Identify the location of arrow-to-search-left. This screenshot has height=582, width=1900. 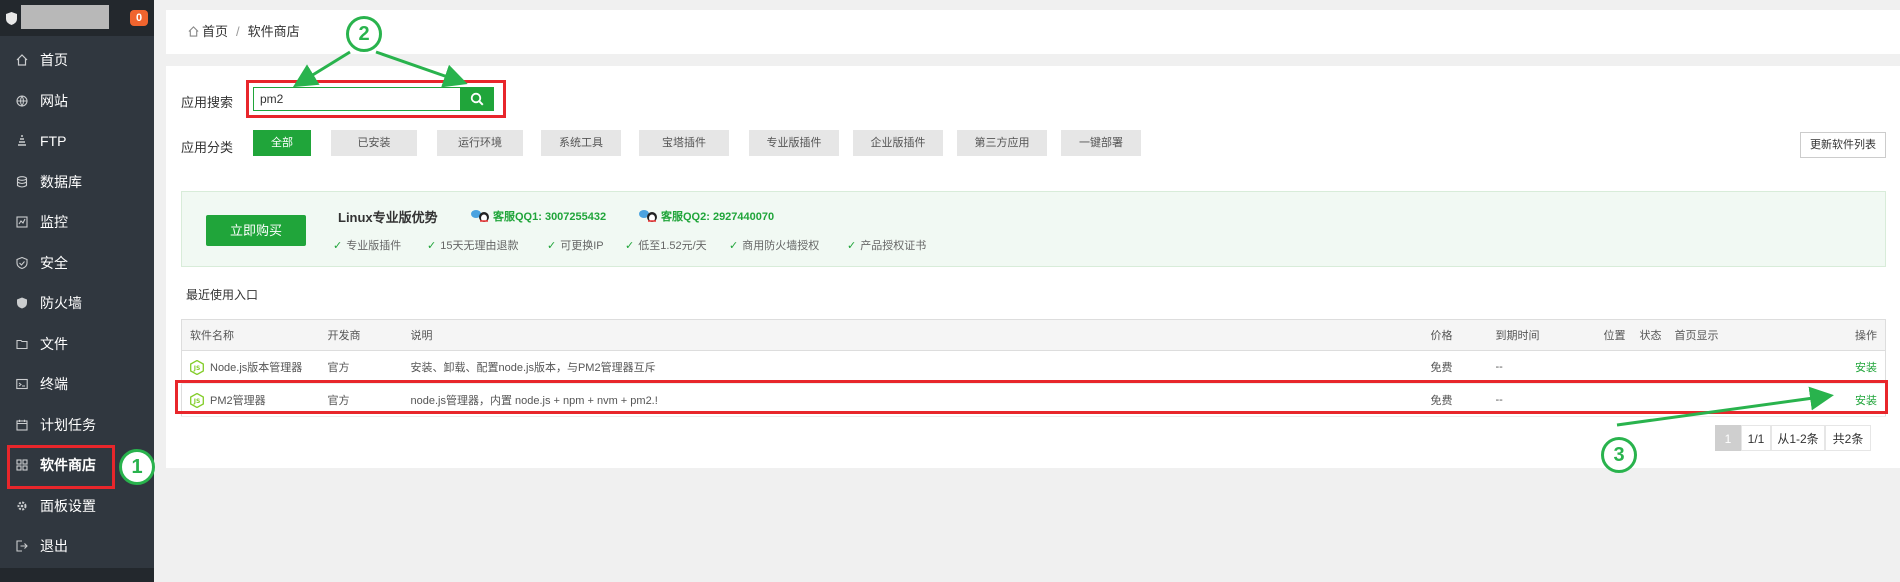
(321, 69).